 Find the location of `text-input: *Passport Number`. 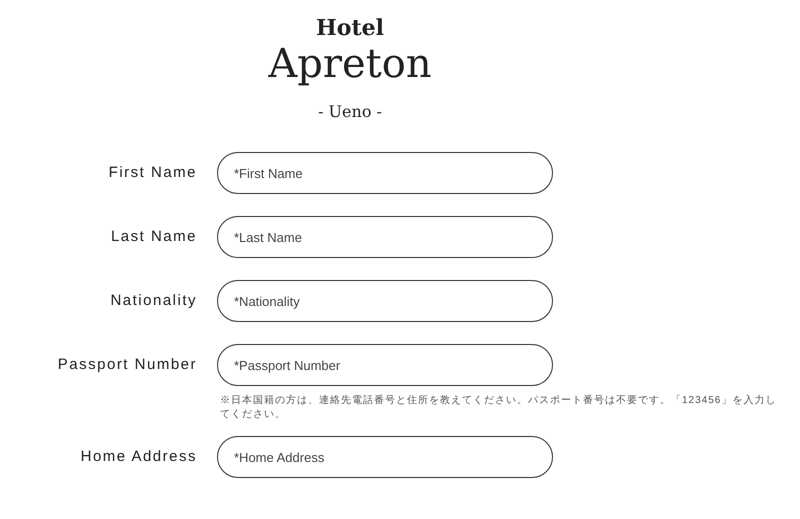

text-input: *Passport Number is located at coordinates (385, 365).